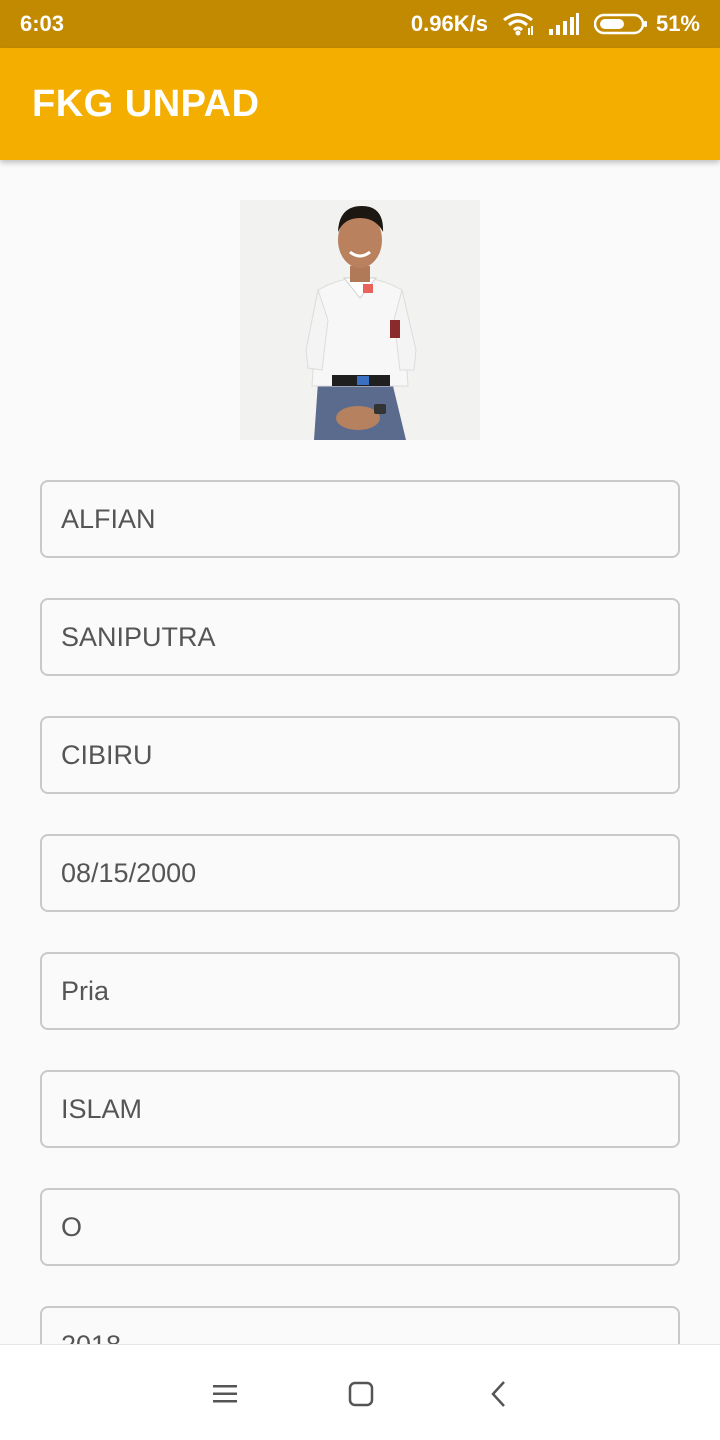  What do you see at coordinates (360, 991) in the screenshot?
I see `gender-field: Pria` at bounding box center [360, 991].